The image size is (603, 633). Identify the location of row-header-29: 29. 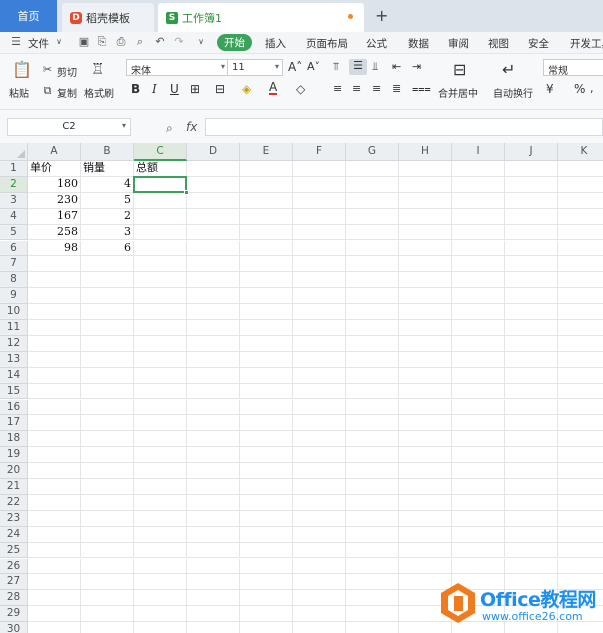
(14, 614).